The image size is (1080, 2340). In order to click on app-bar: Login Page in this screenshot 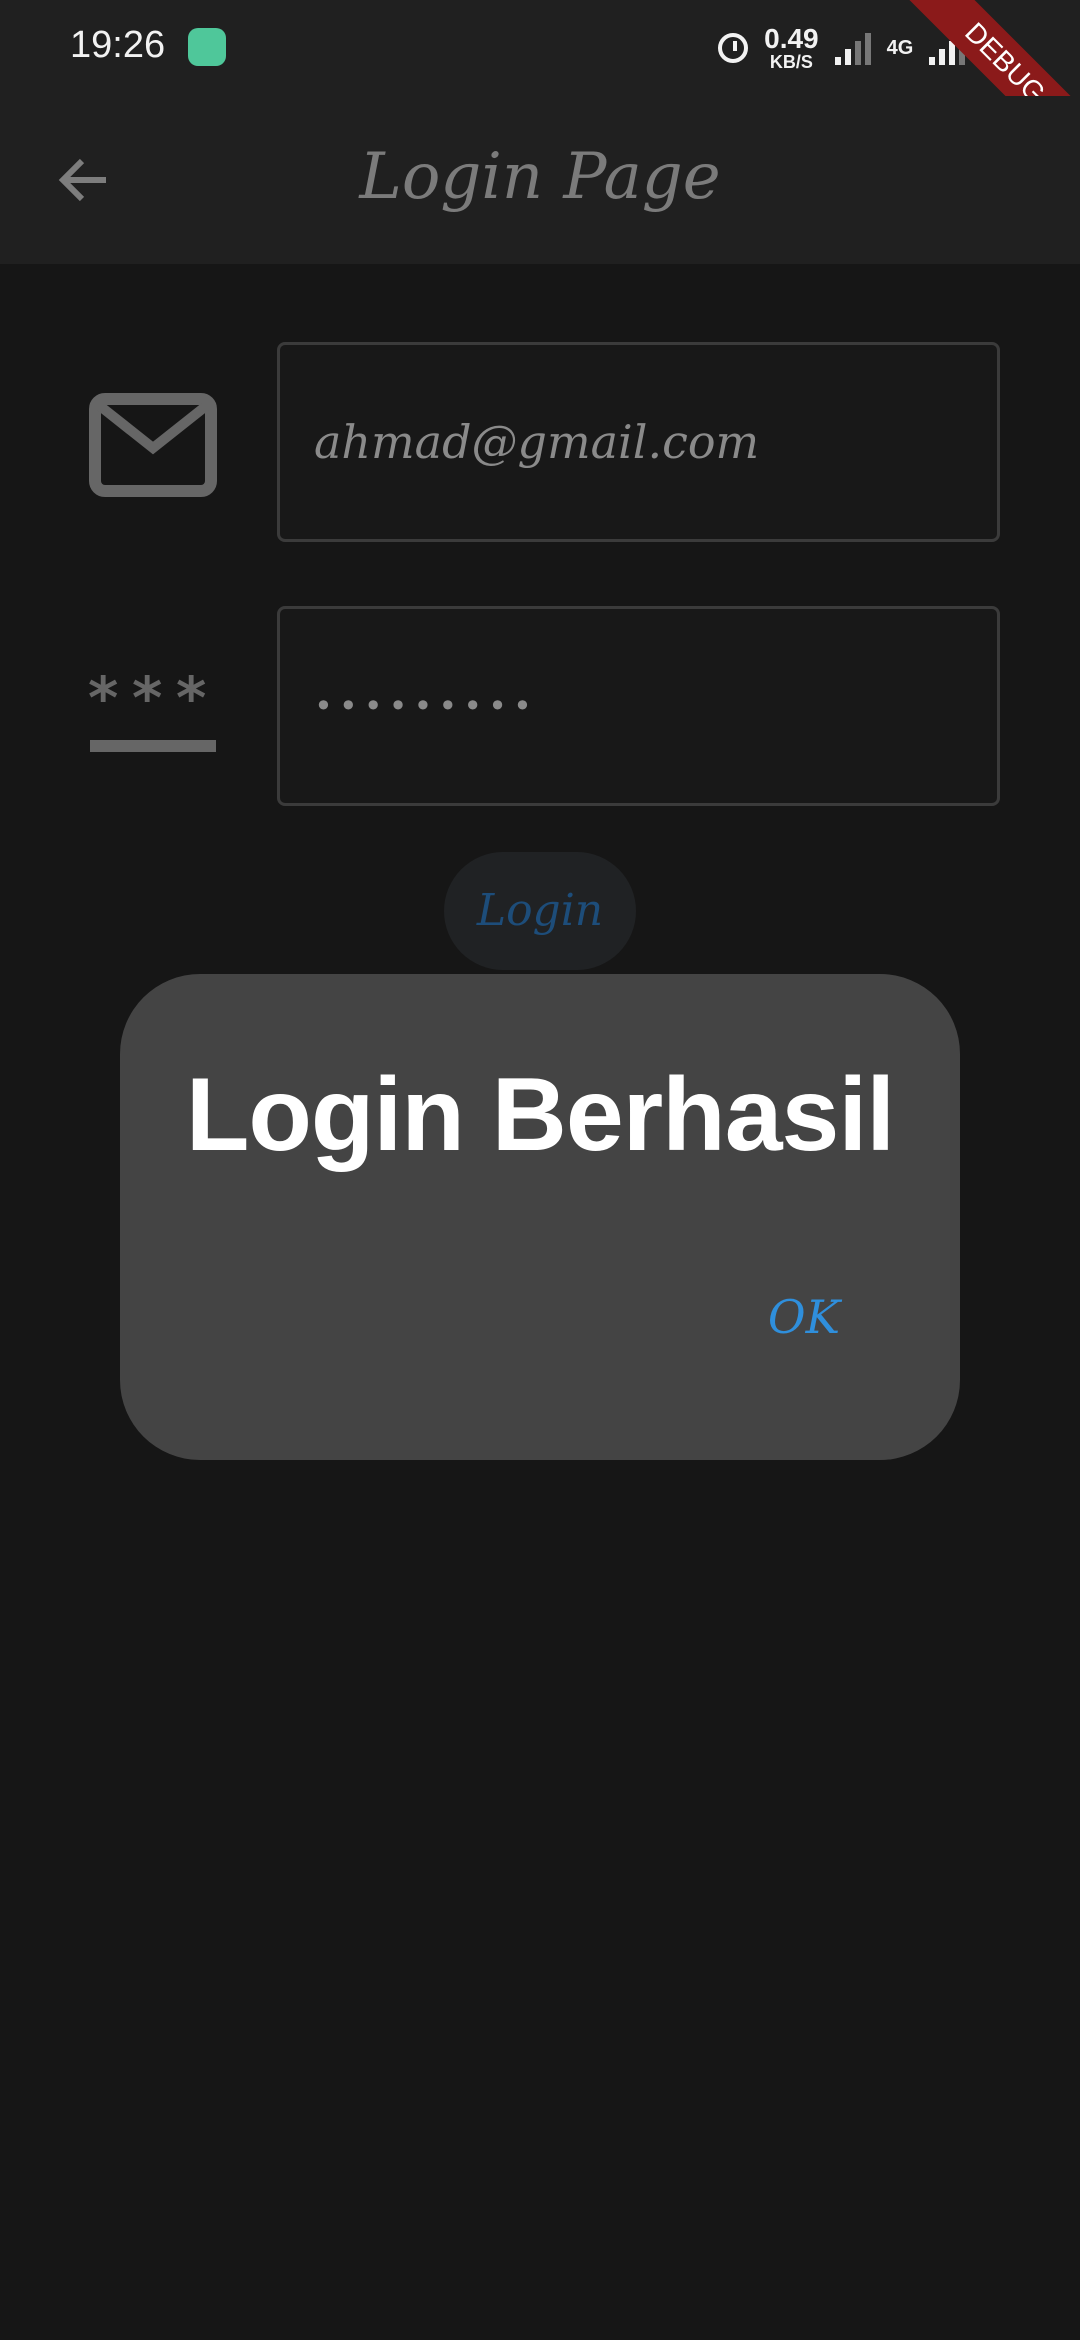, I will do `click(540, 180)`.